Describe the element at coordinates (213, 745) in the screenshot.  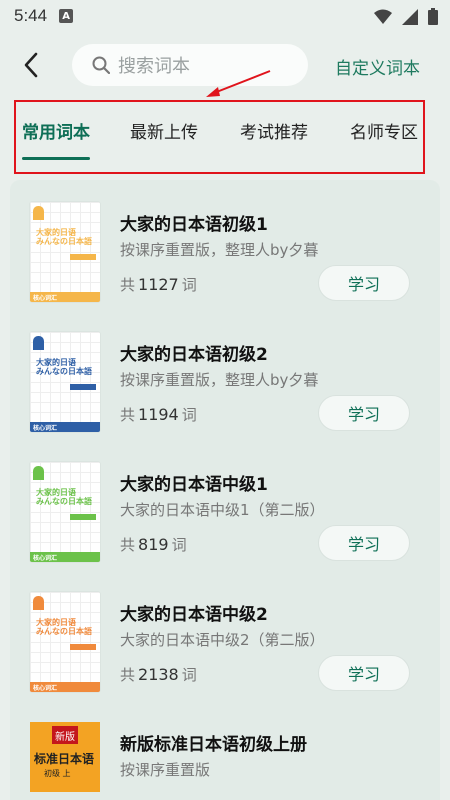
I see `book-title: 新版标准日本语初级上册` at that location.